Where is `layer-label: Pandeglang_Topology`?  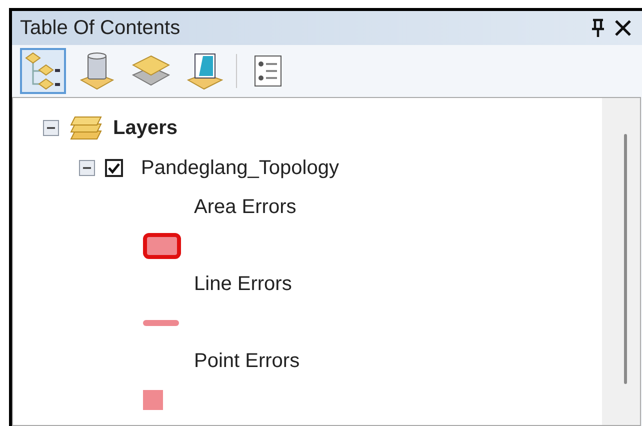 layer-label: Pandeglang_Topology is located at coordinates (240, 168).